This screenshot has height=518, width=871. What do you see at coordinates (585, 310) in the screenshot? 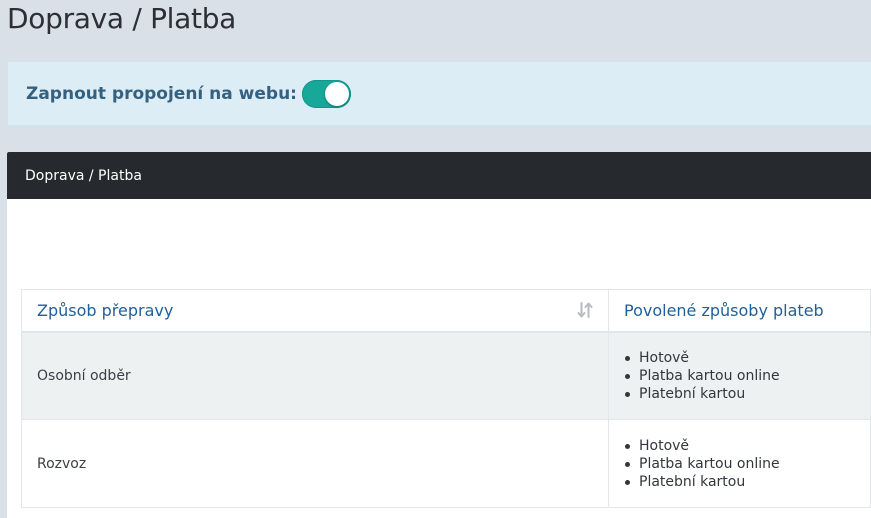
I see `sort-arrows-icon` at bounding box center [585, 310].